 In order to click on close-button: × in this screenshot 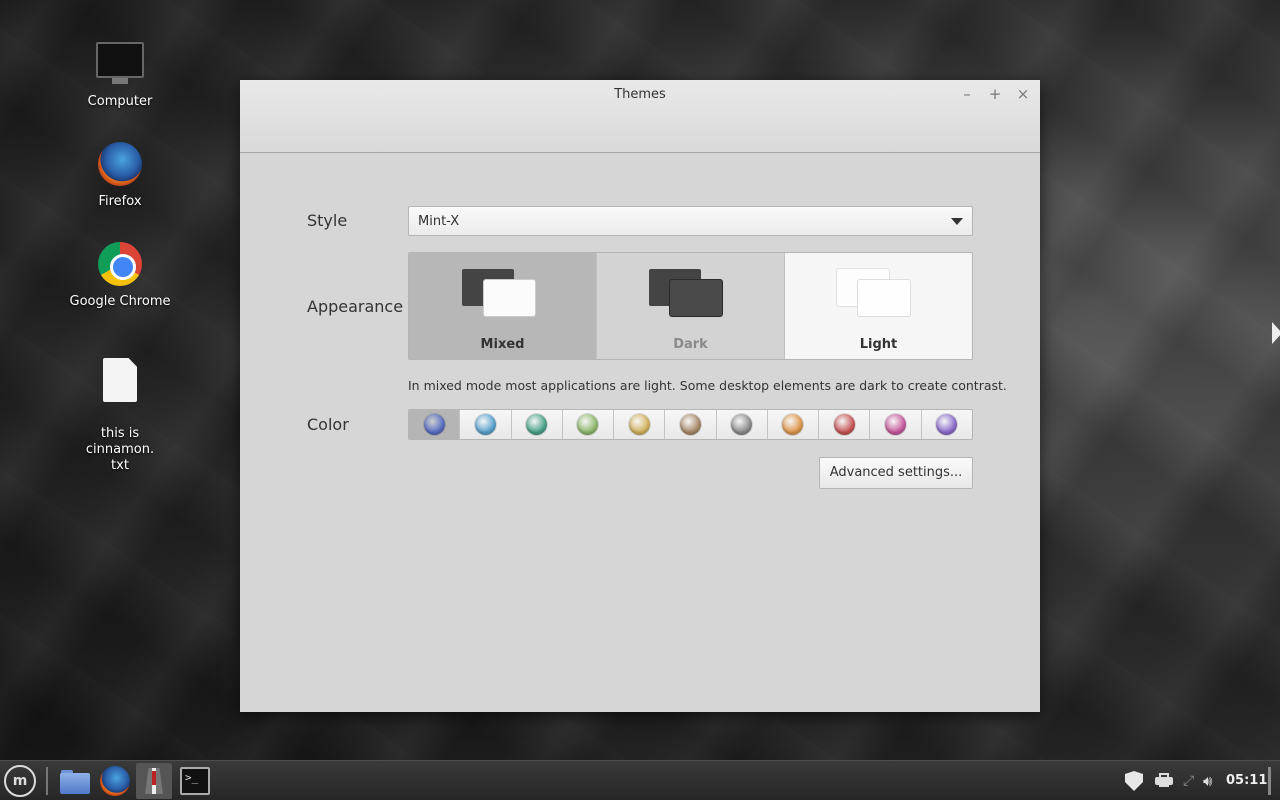, I will do `click(1023, 94)`.